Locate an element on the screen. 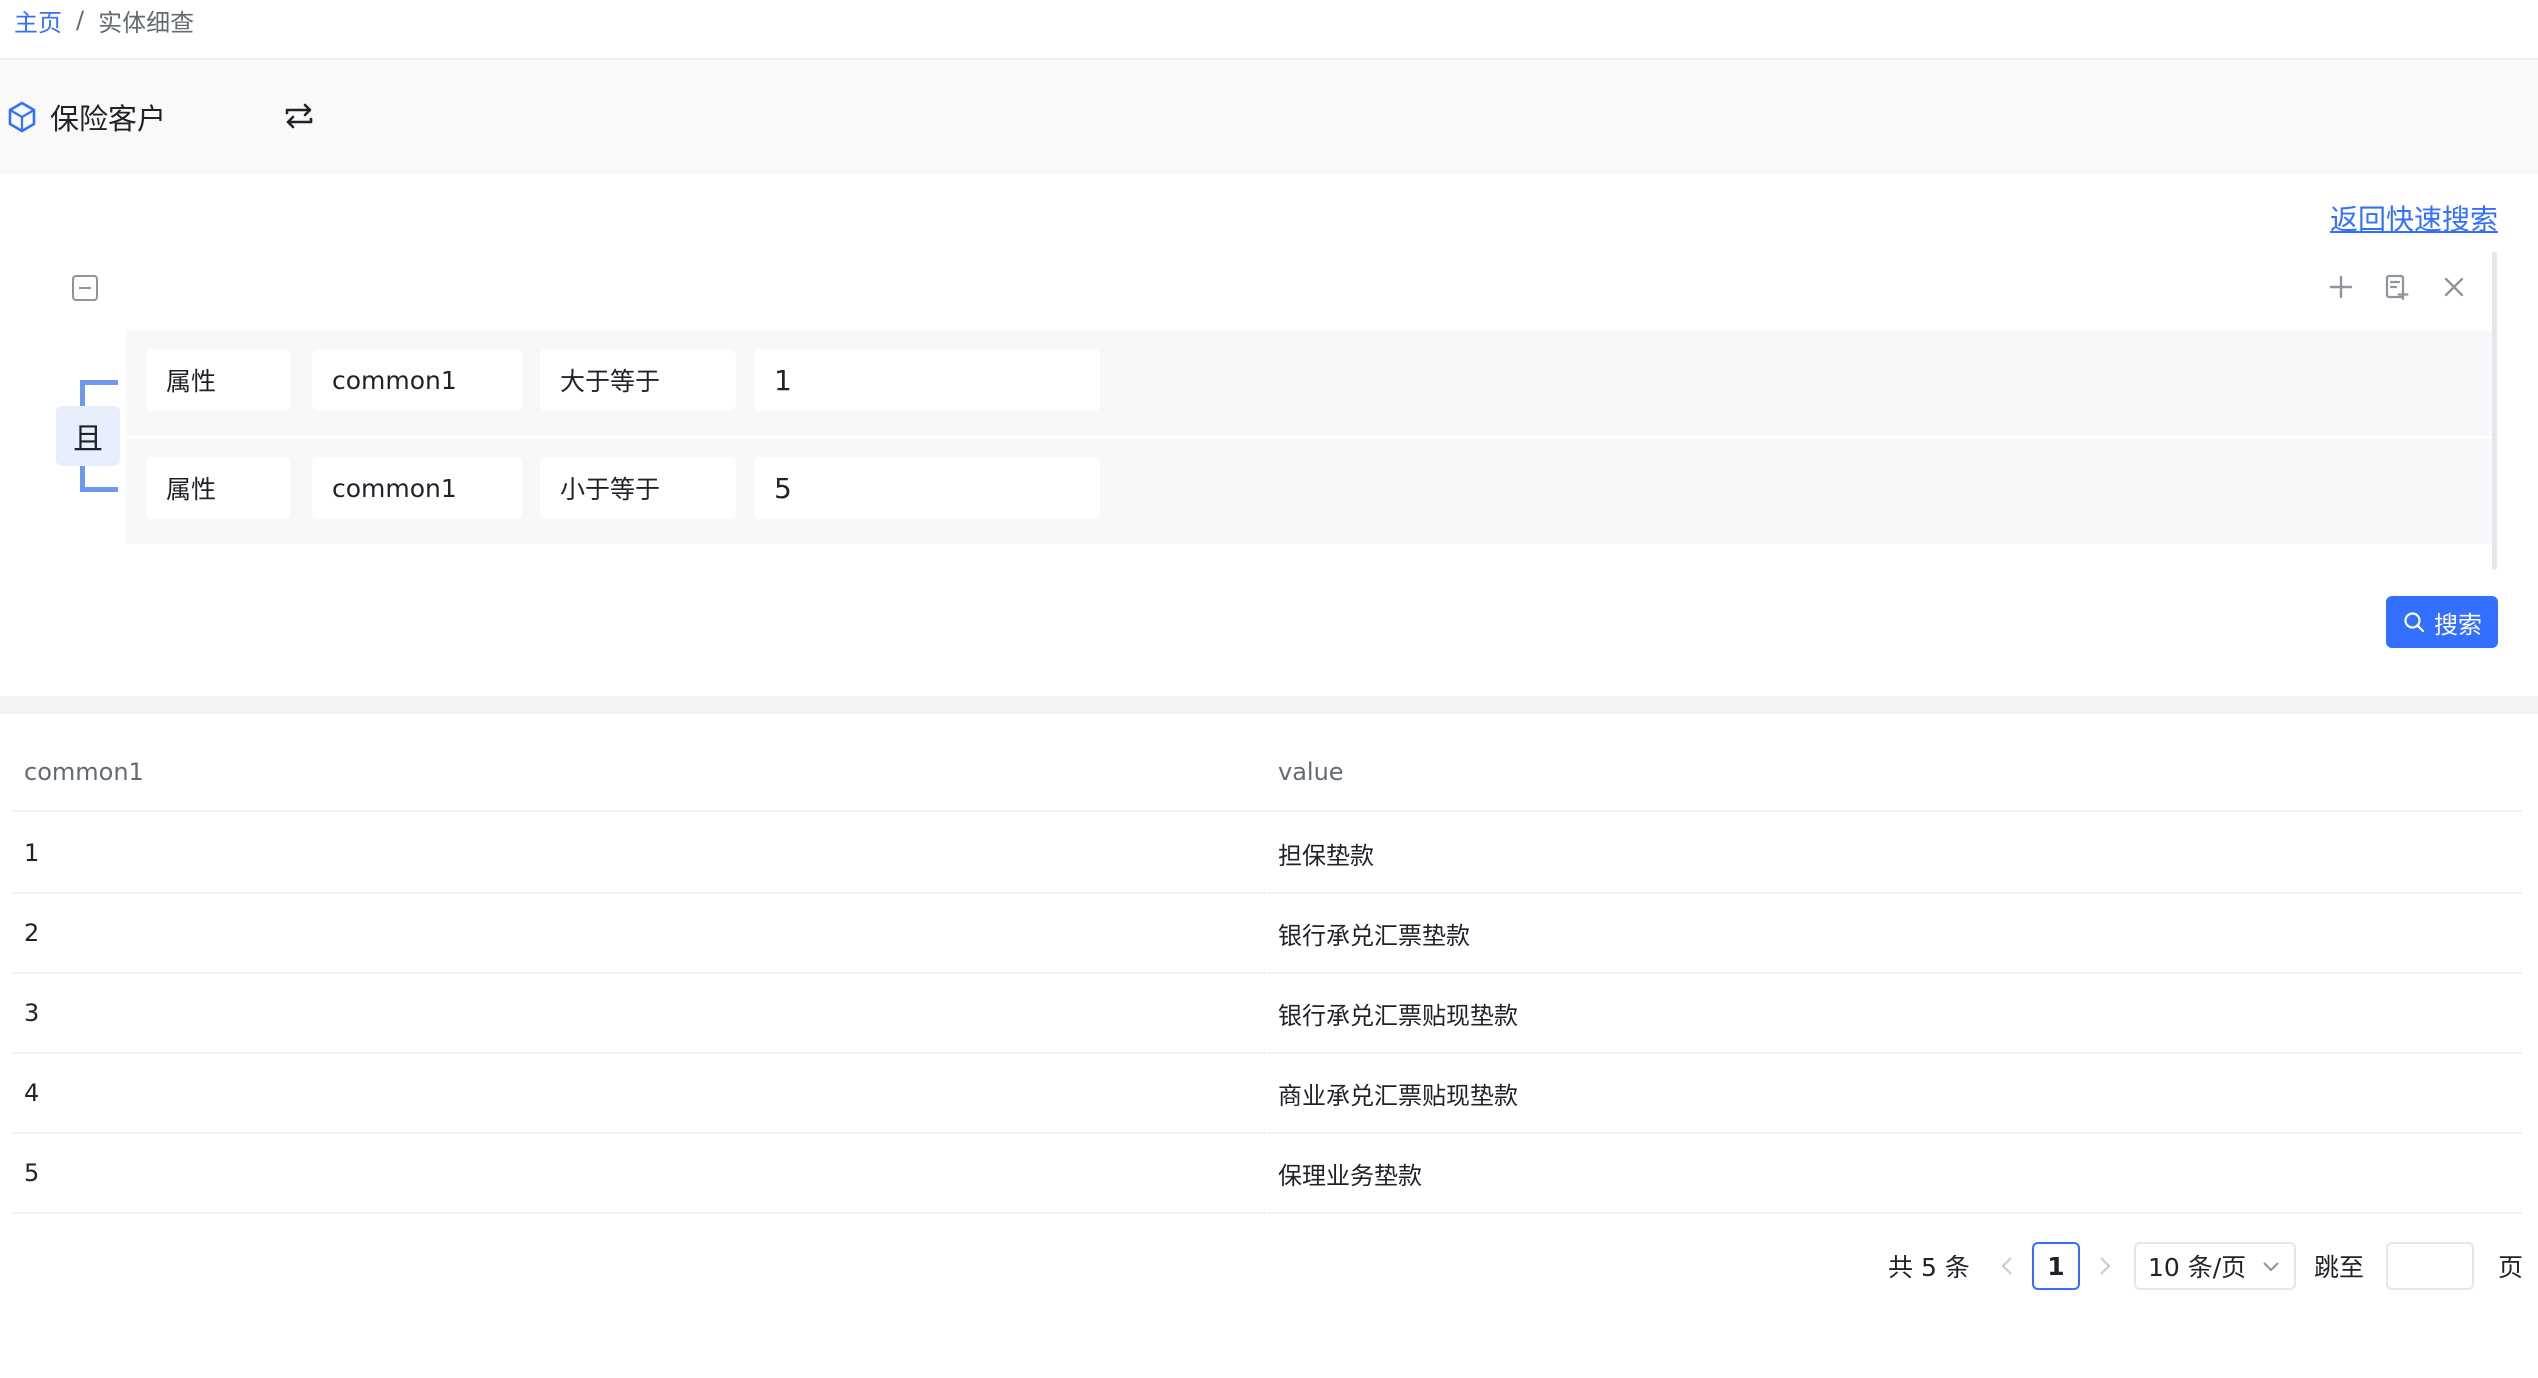  page-size-select: 10 条/页 is located at coordinates (2215, 1266).